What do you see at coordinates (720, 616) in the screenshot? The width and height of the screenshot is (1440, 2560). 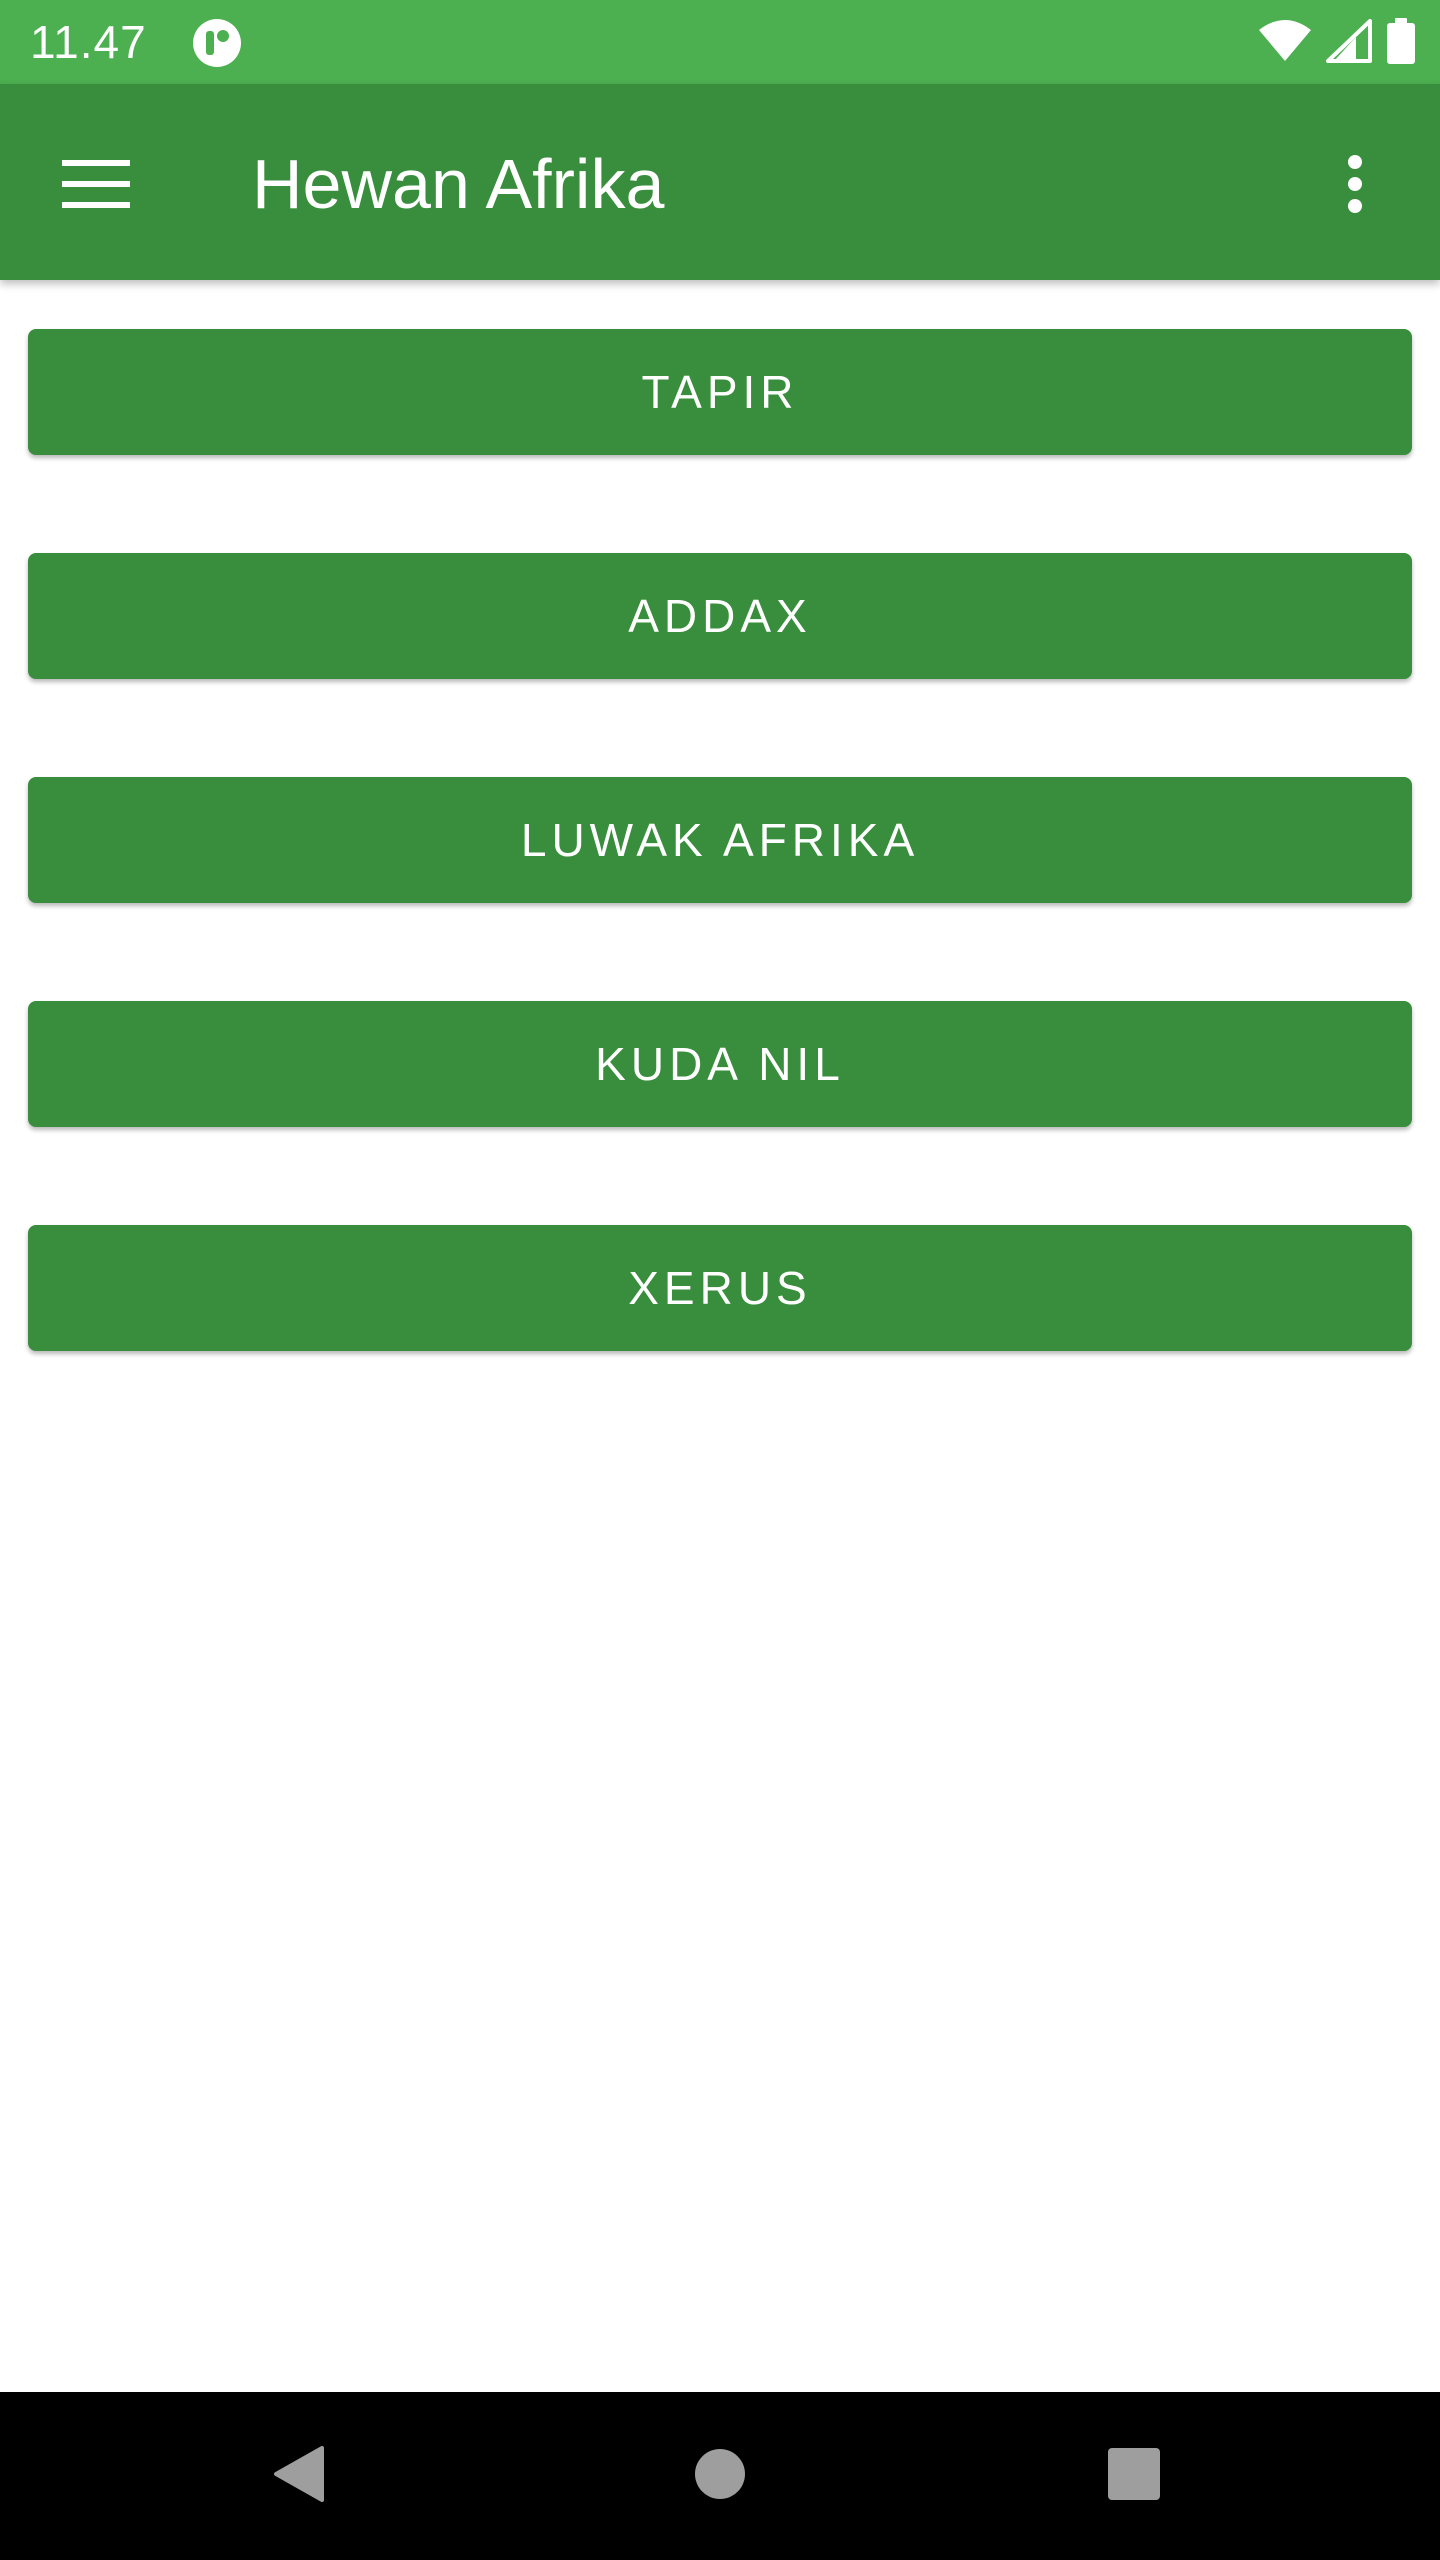 I see `animal-button-addax: ADDAX` at bounding box center [720, 616].